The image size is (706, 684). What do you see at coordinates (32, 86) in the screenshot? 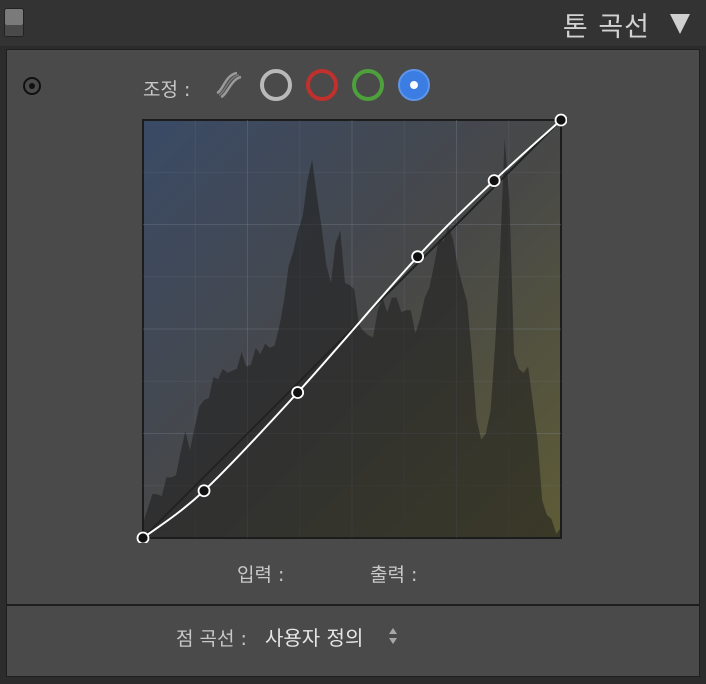
I see `target-adjustment-icon` at bounding box center [32, 86].